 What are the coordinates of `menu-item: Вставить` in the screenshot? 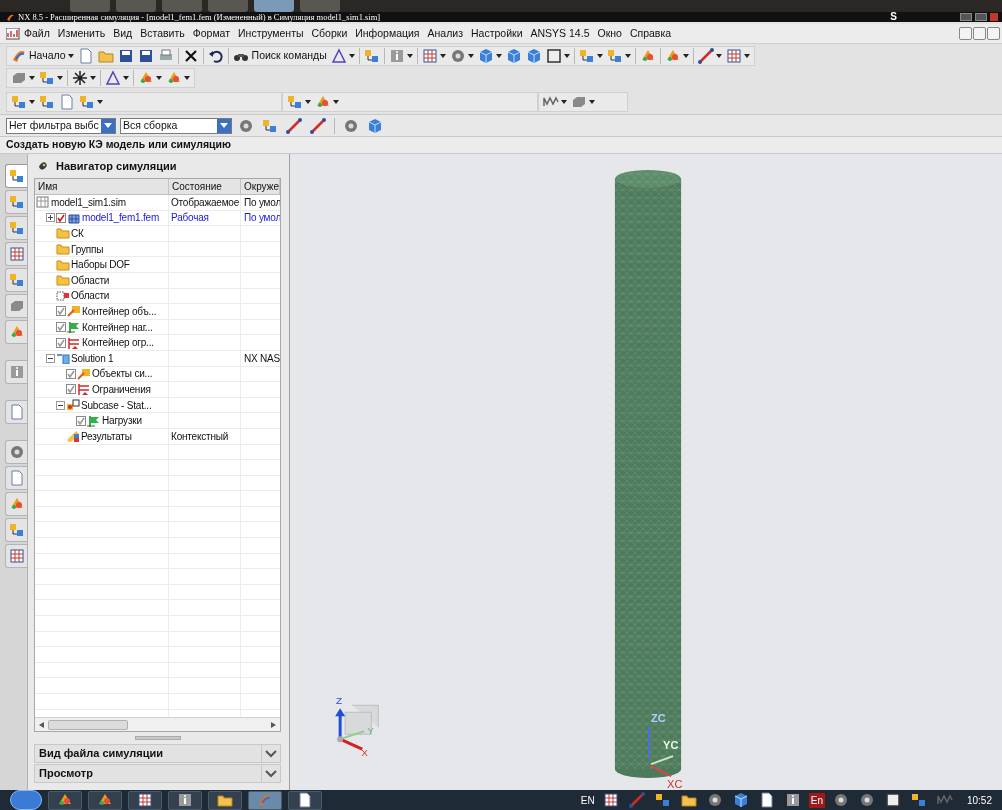 It's located at (162, 33).